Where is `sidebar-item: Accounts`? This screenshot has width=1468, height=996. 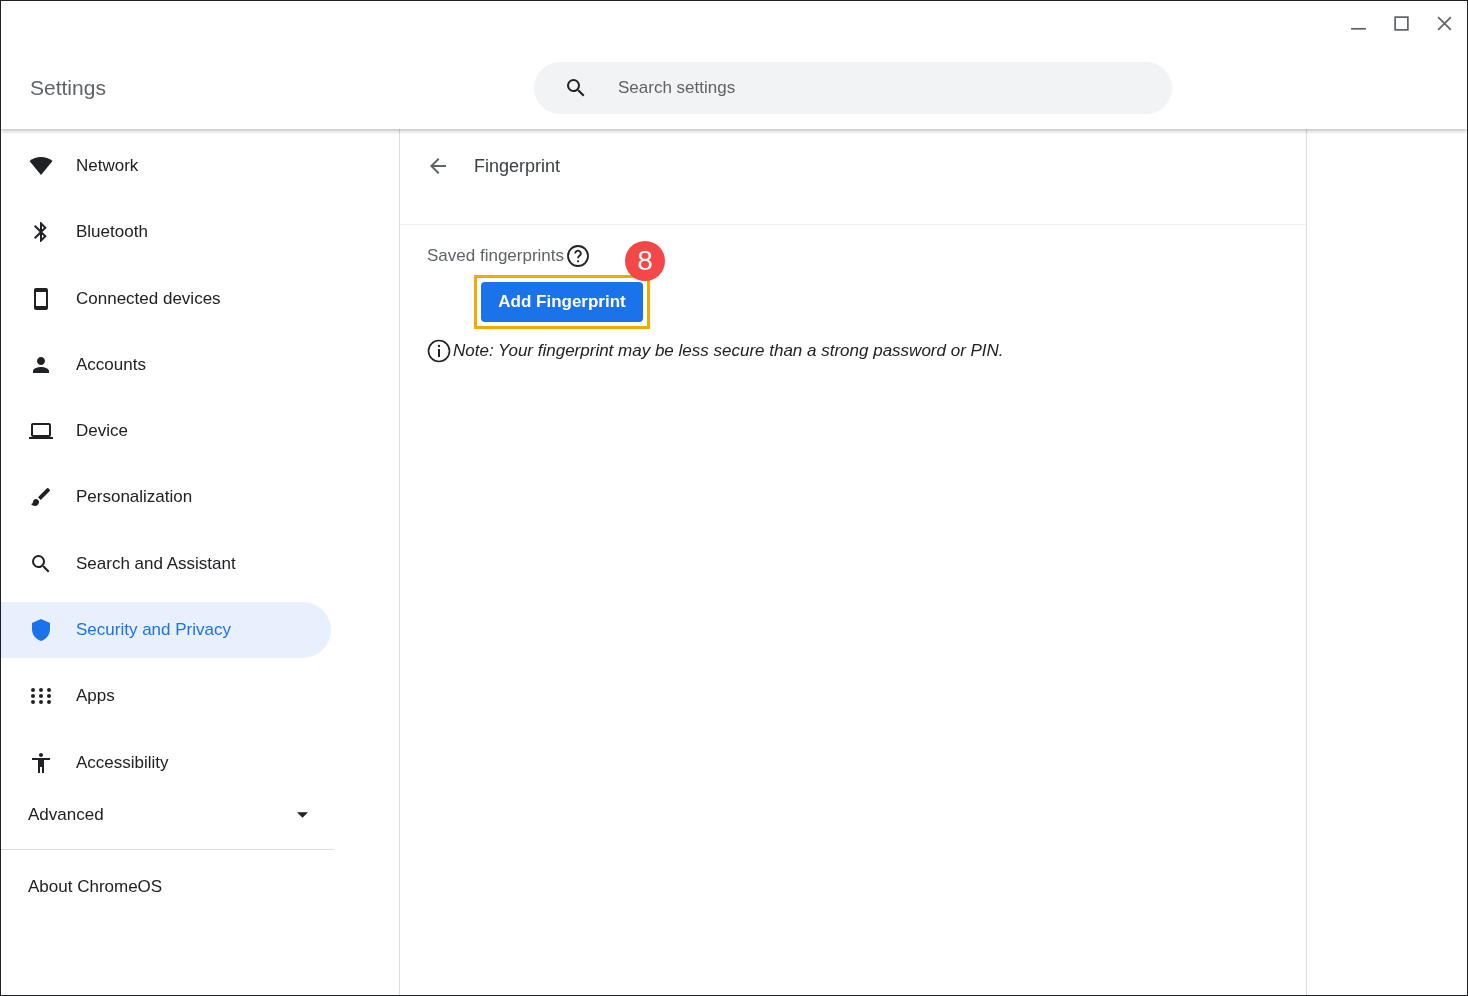
sidebar-item: Accounts is located at coordinates (166, 364).